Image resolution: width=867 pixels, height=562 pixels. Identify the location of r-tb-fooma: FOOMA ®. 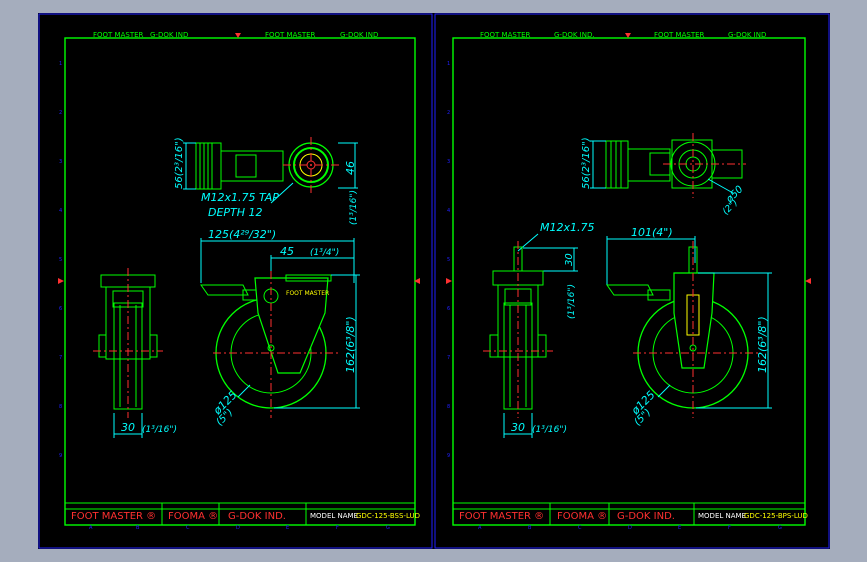
(582, 516).